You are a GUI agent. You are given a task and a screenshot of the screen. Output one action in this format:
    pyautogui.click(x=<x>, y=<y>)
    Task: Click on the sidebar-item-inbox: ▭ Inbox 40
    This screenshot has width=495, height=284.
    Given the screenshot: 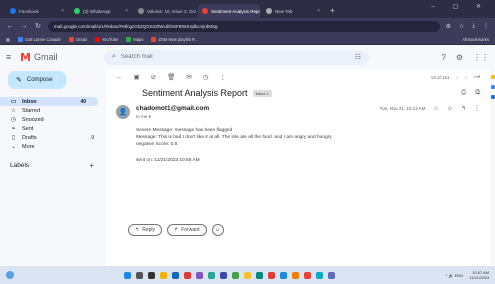 What is the action you would take?
    pyautogui.click(x=49, y=101)
    